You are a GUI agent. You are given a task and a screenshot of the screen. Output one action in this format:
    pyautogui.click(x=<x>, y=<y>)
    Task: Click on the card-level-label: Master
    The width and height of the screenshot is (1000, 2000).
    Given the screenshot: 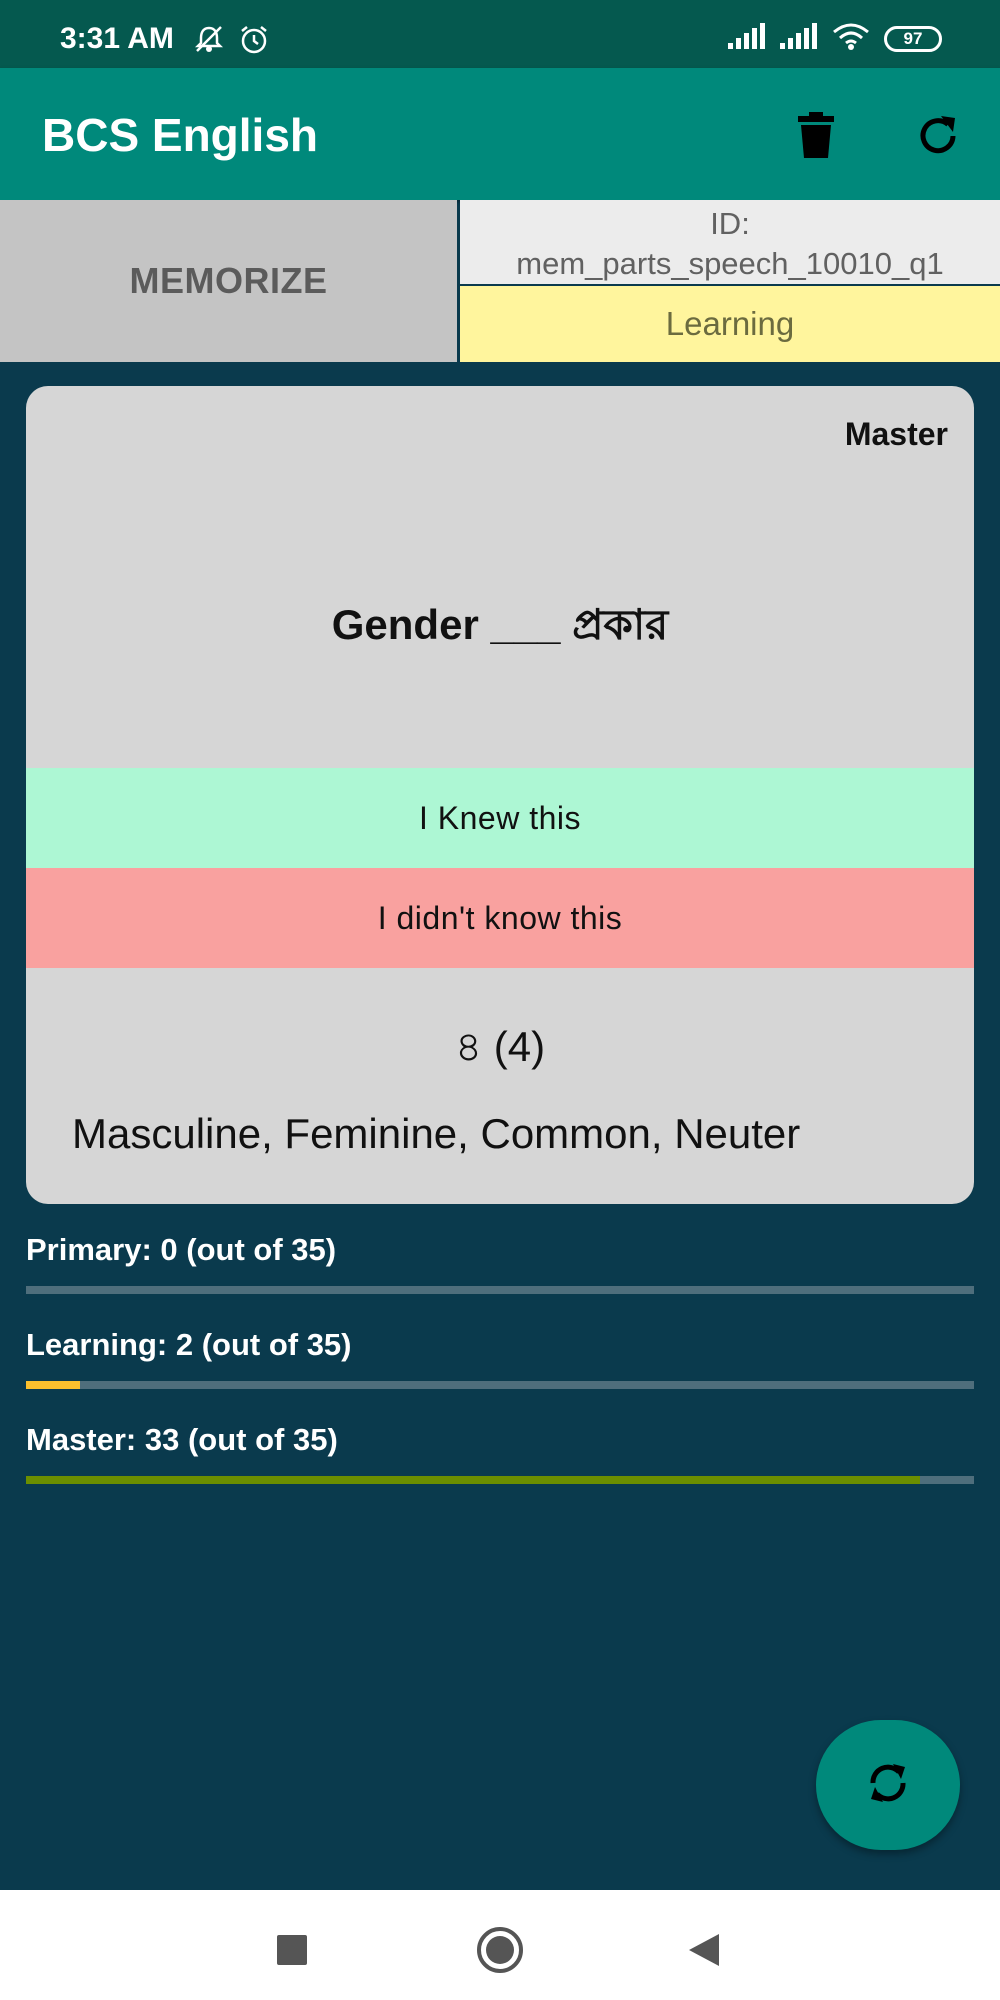 What is the action you would take?
    pyautogui.click(x=896, y=434)
    